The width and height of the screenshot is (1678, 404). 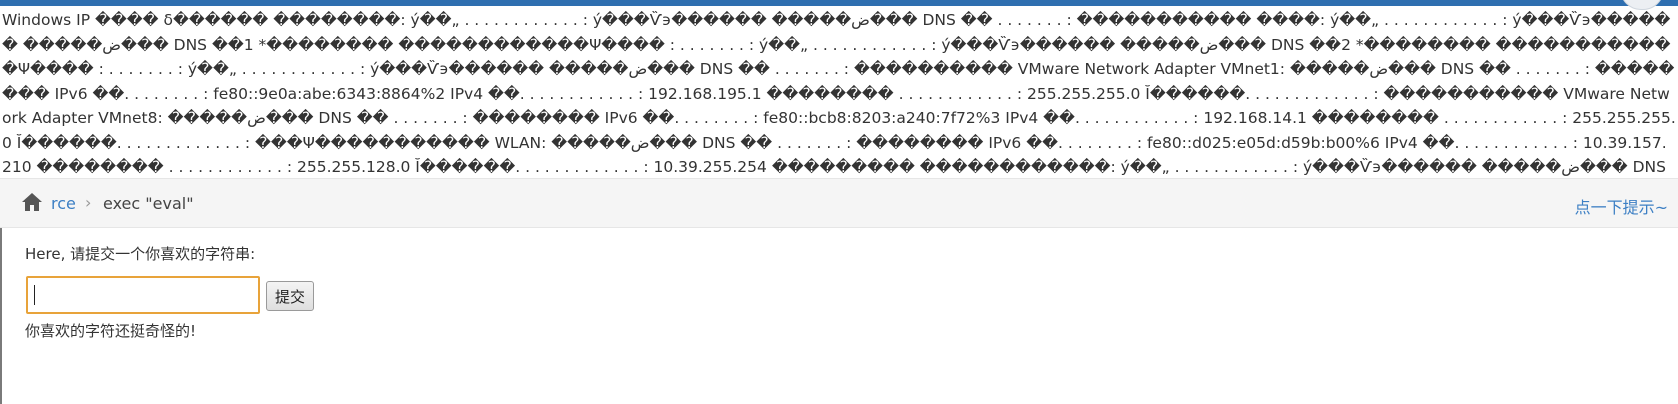 I want to click on text-caret, so click(x=34, y=295).